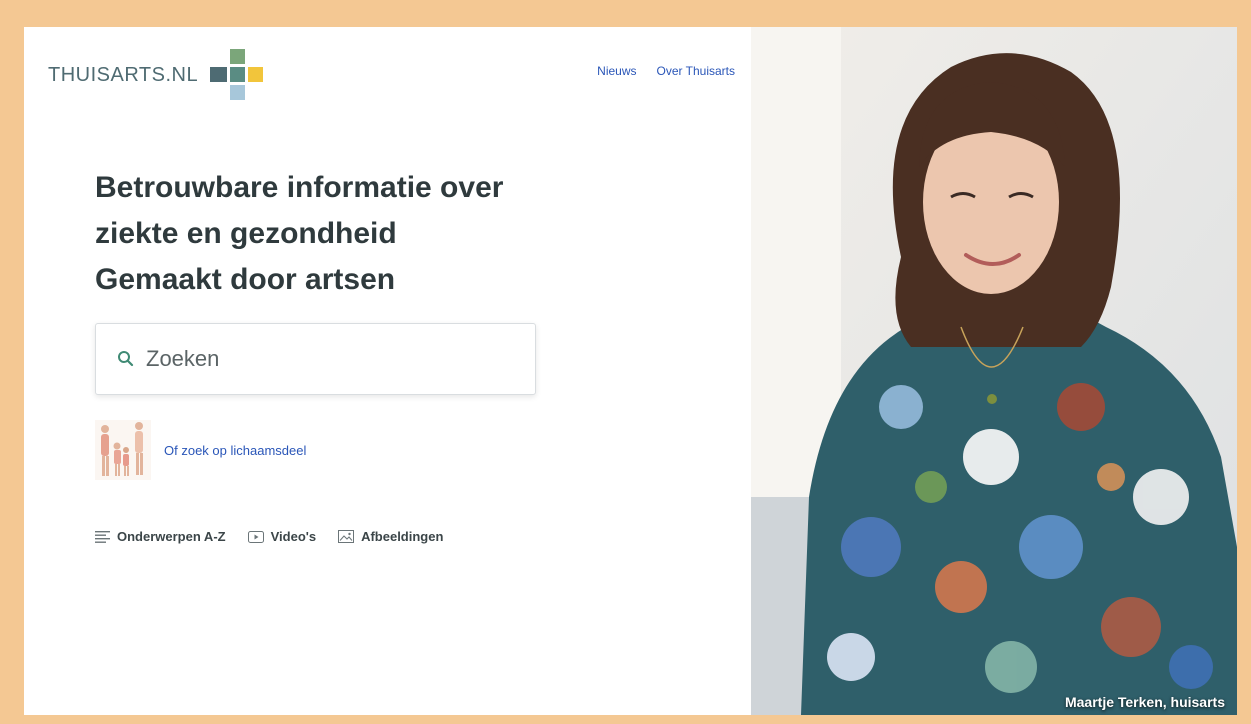 Image resolution: width=1251 pixels, height=724 pixels. Describe the element at coordinates (238, 75) in the screenshot. I see `logo-mark-icon` at that location.